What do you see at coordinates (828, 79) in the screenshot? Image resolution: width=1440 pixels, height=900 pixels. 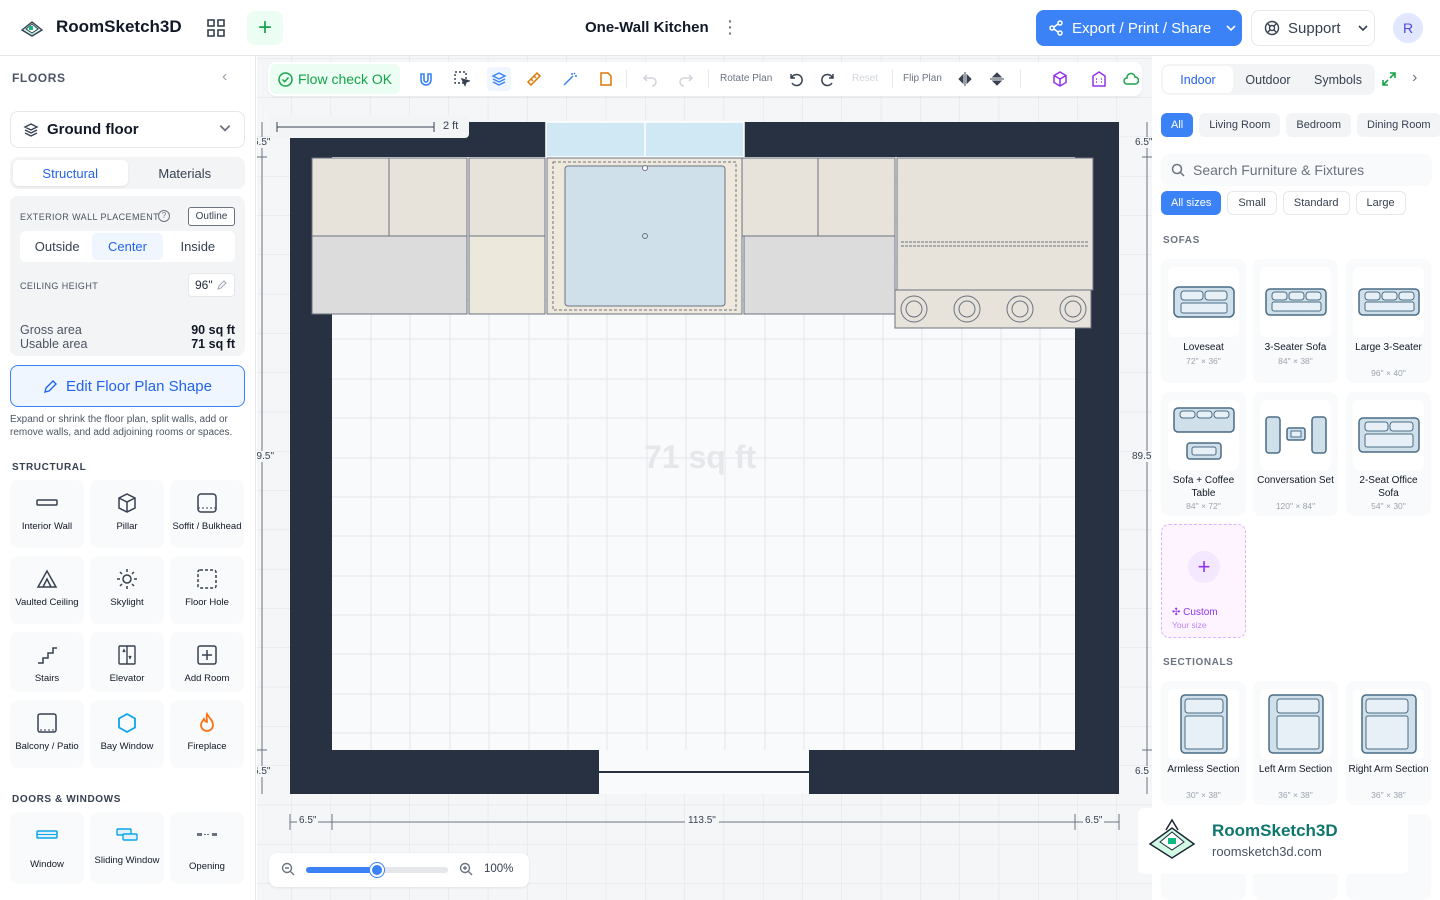 I see `rotate-right-button` at bounding box center [828, 79].